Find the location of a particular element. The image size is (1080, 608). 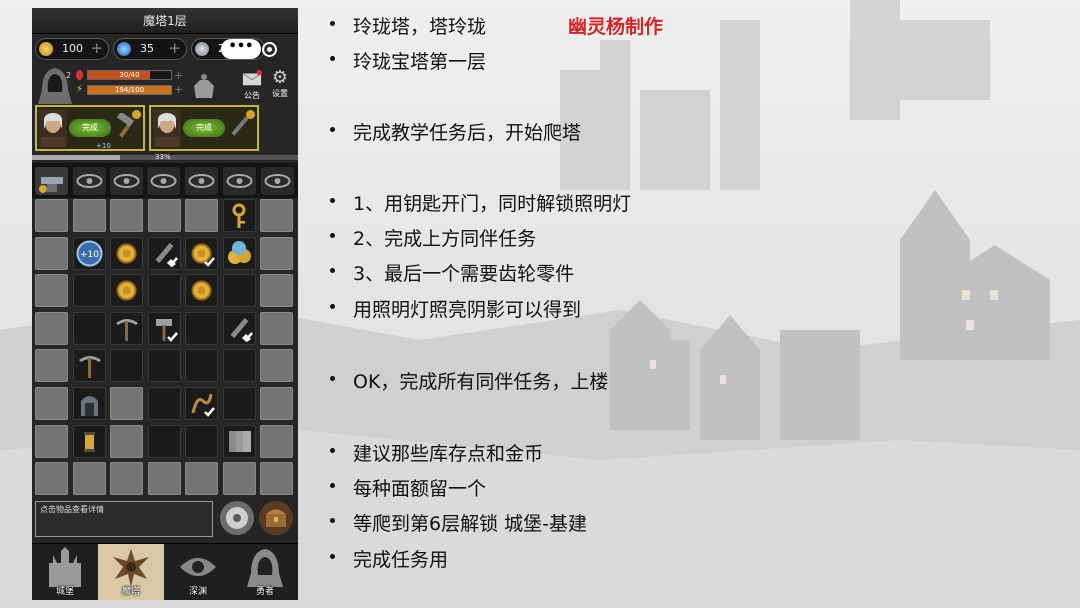

add-gem-button: + is located at coordinates (174, 48).